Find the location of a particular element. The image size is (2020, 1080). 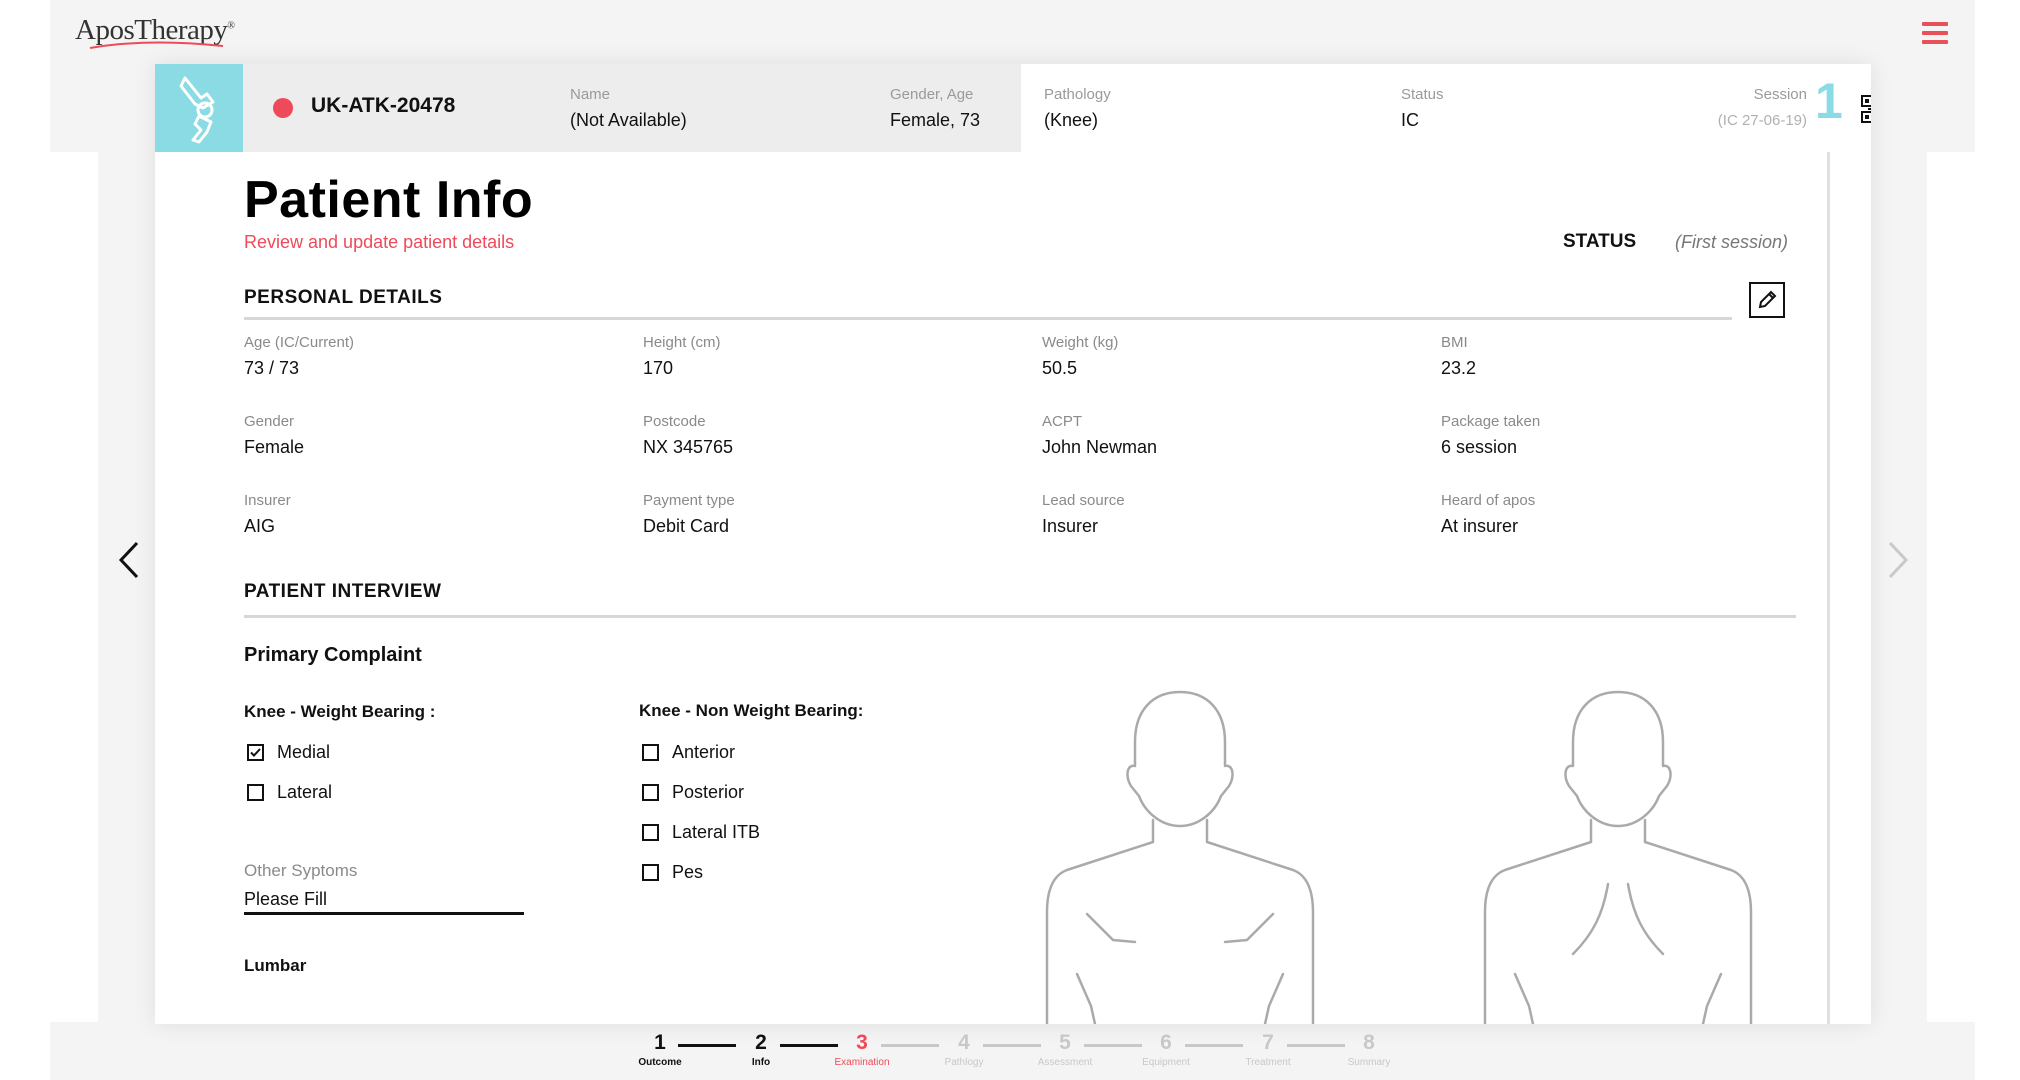

step-equipment: 6 Equipment is located at coordinates (1166, 1050).